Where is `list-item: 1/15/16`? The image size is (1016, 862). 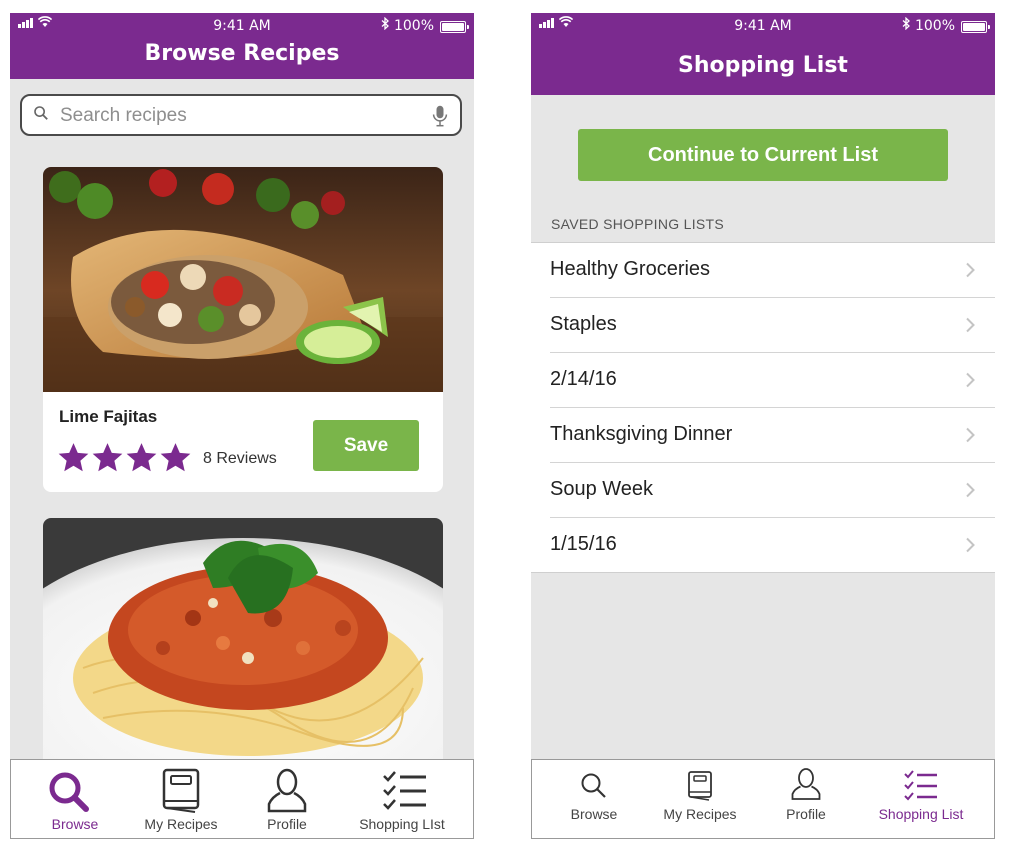 list-item: 1/15/16 is located at coordinates (772, 545).